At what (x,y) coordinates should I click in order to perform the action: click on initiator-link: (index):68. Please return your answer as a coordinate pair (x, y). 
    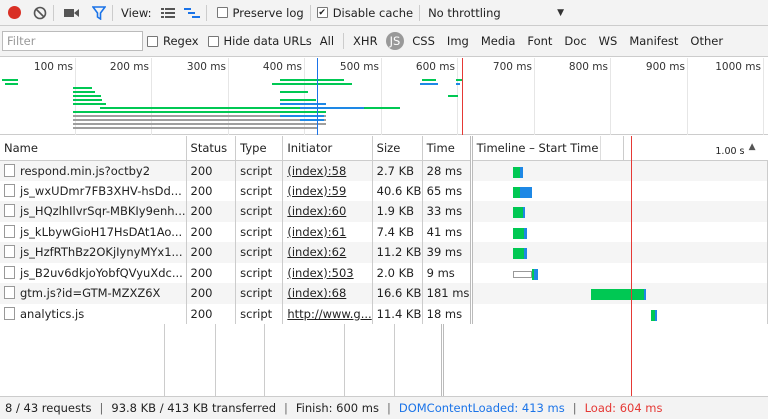
    Looking at the image, I should click on (316, 293).